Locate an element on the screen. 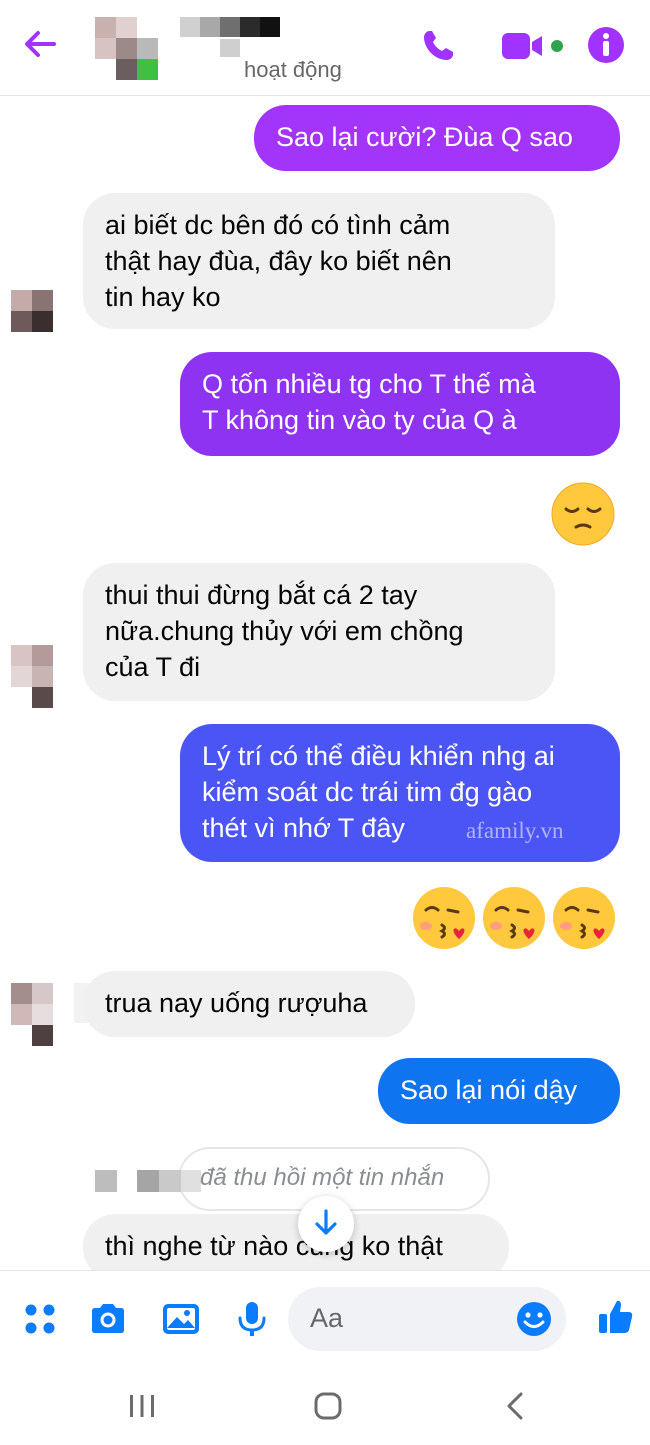  message-text: Sao lại cười? Đùa Q sao is located at coordinates (424, 137).